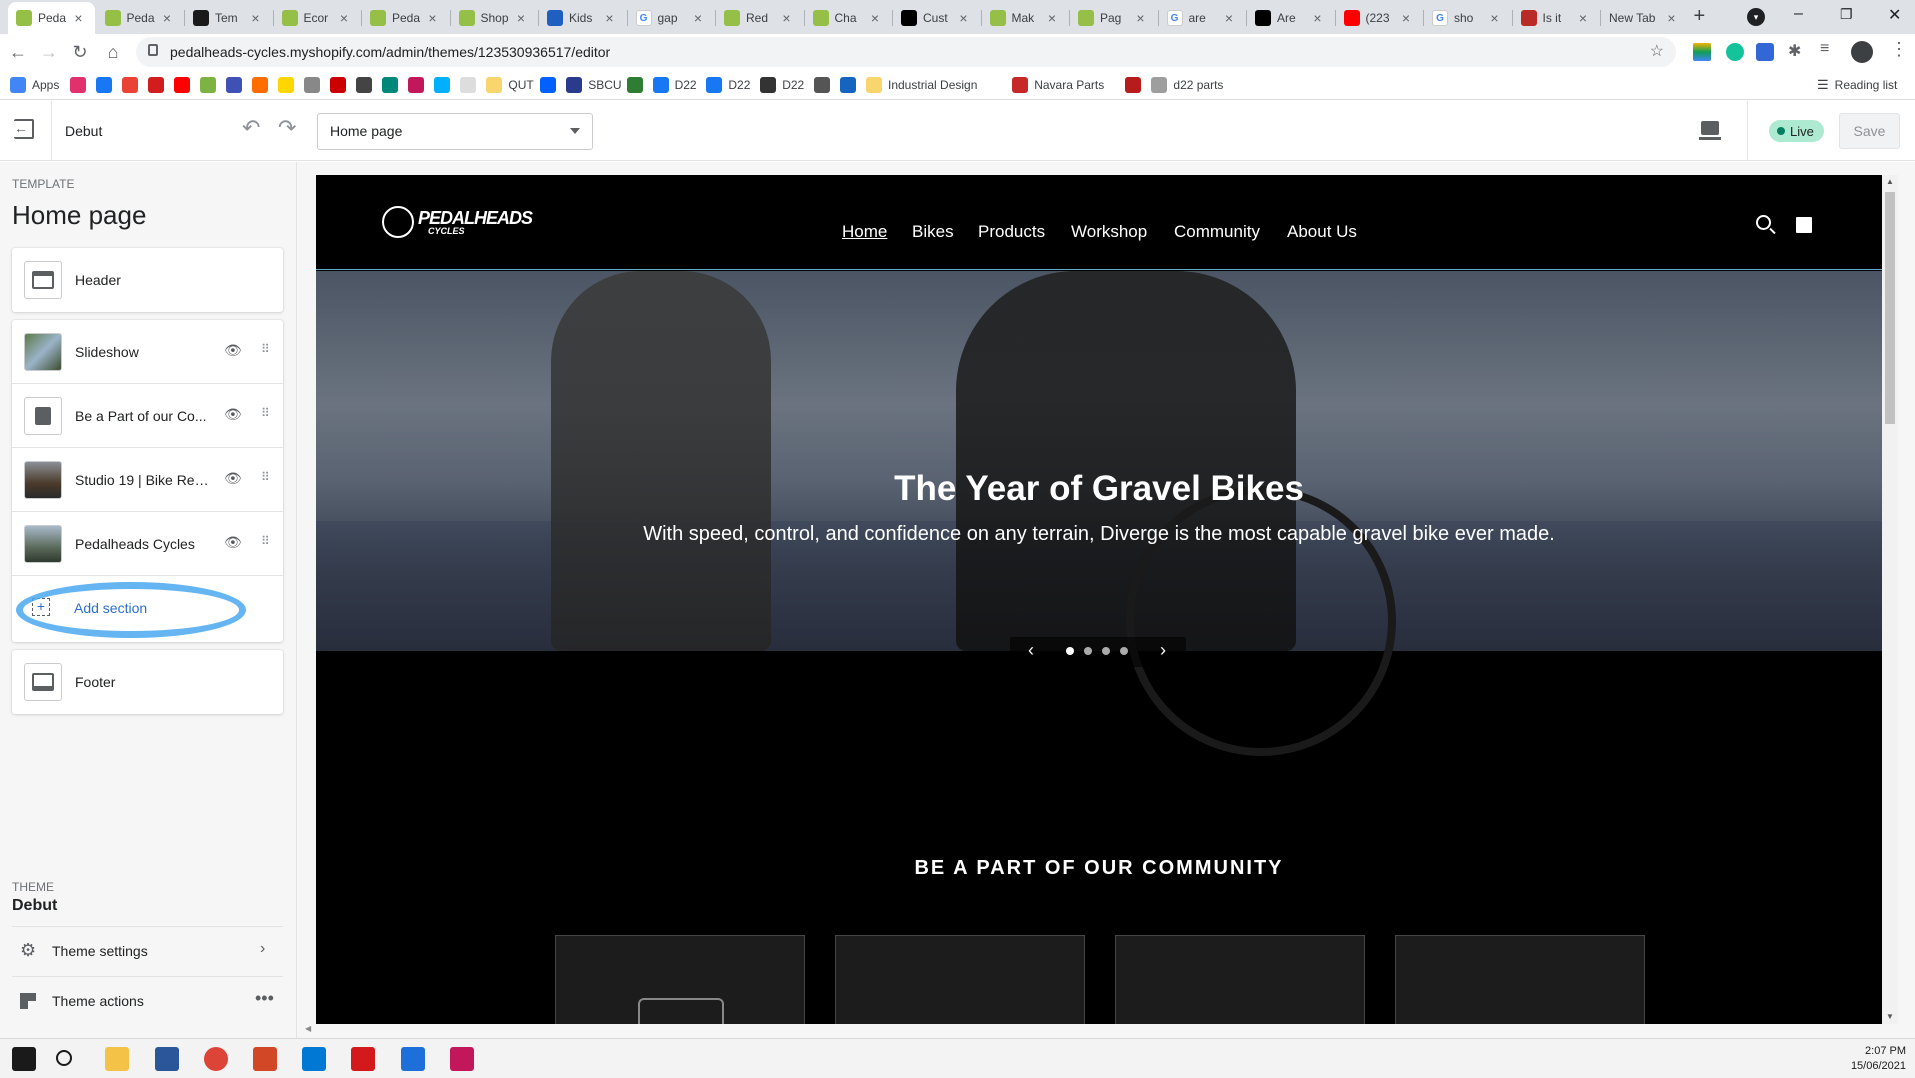  I want to click on browser-tab: Is it ×, so click(1556, 18).